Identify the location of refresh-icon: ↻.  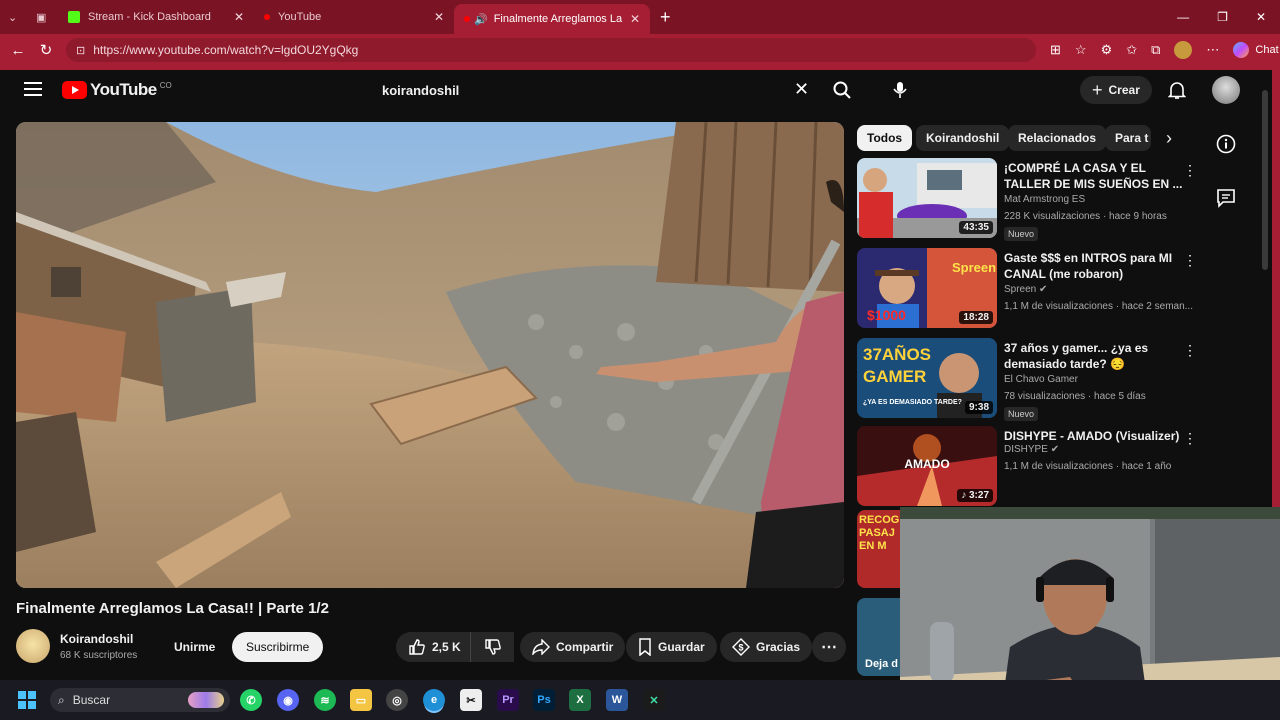
(46, 50).